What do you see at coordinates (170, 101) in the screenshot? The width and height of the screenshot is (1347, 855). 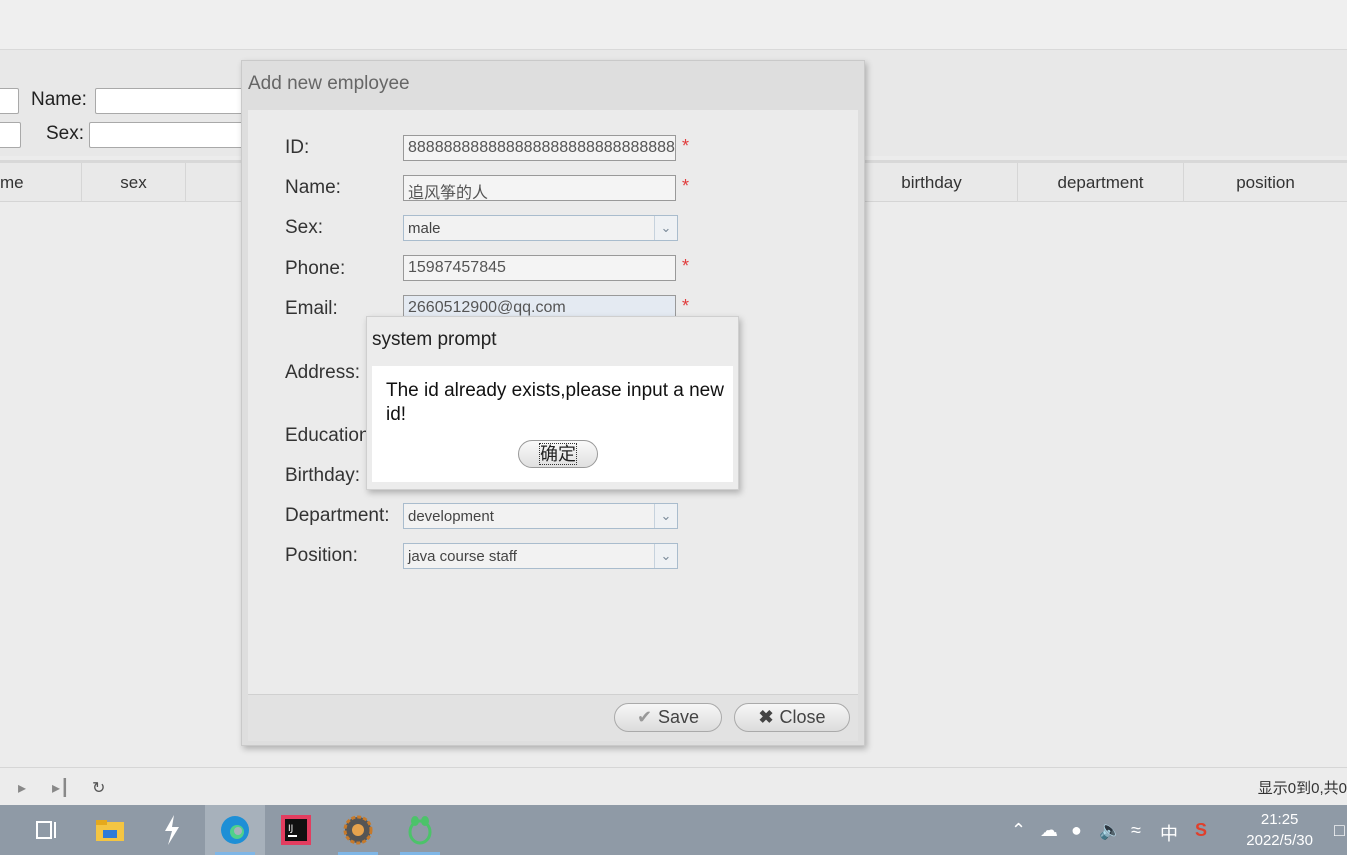 I see `search-name-input` at bounding box center [170, 101].